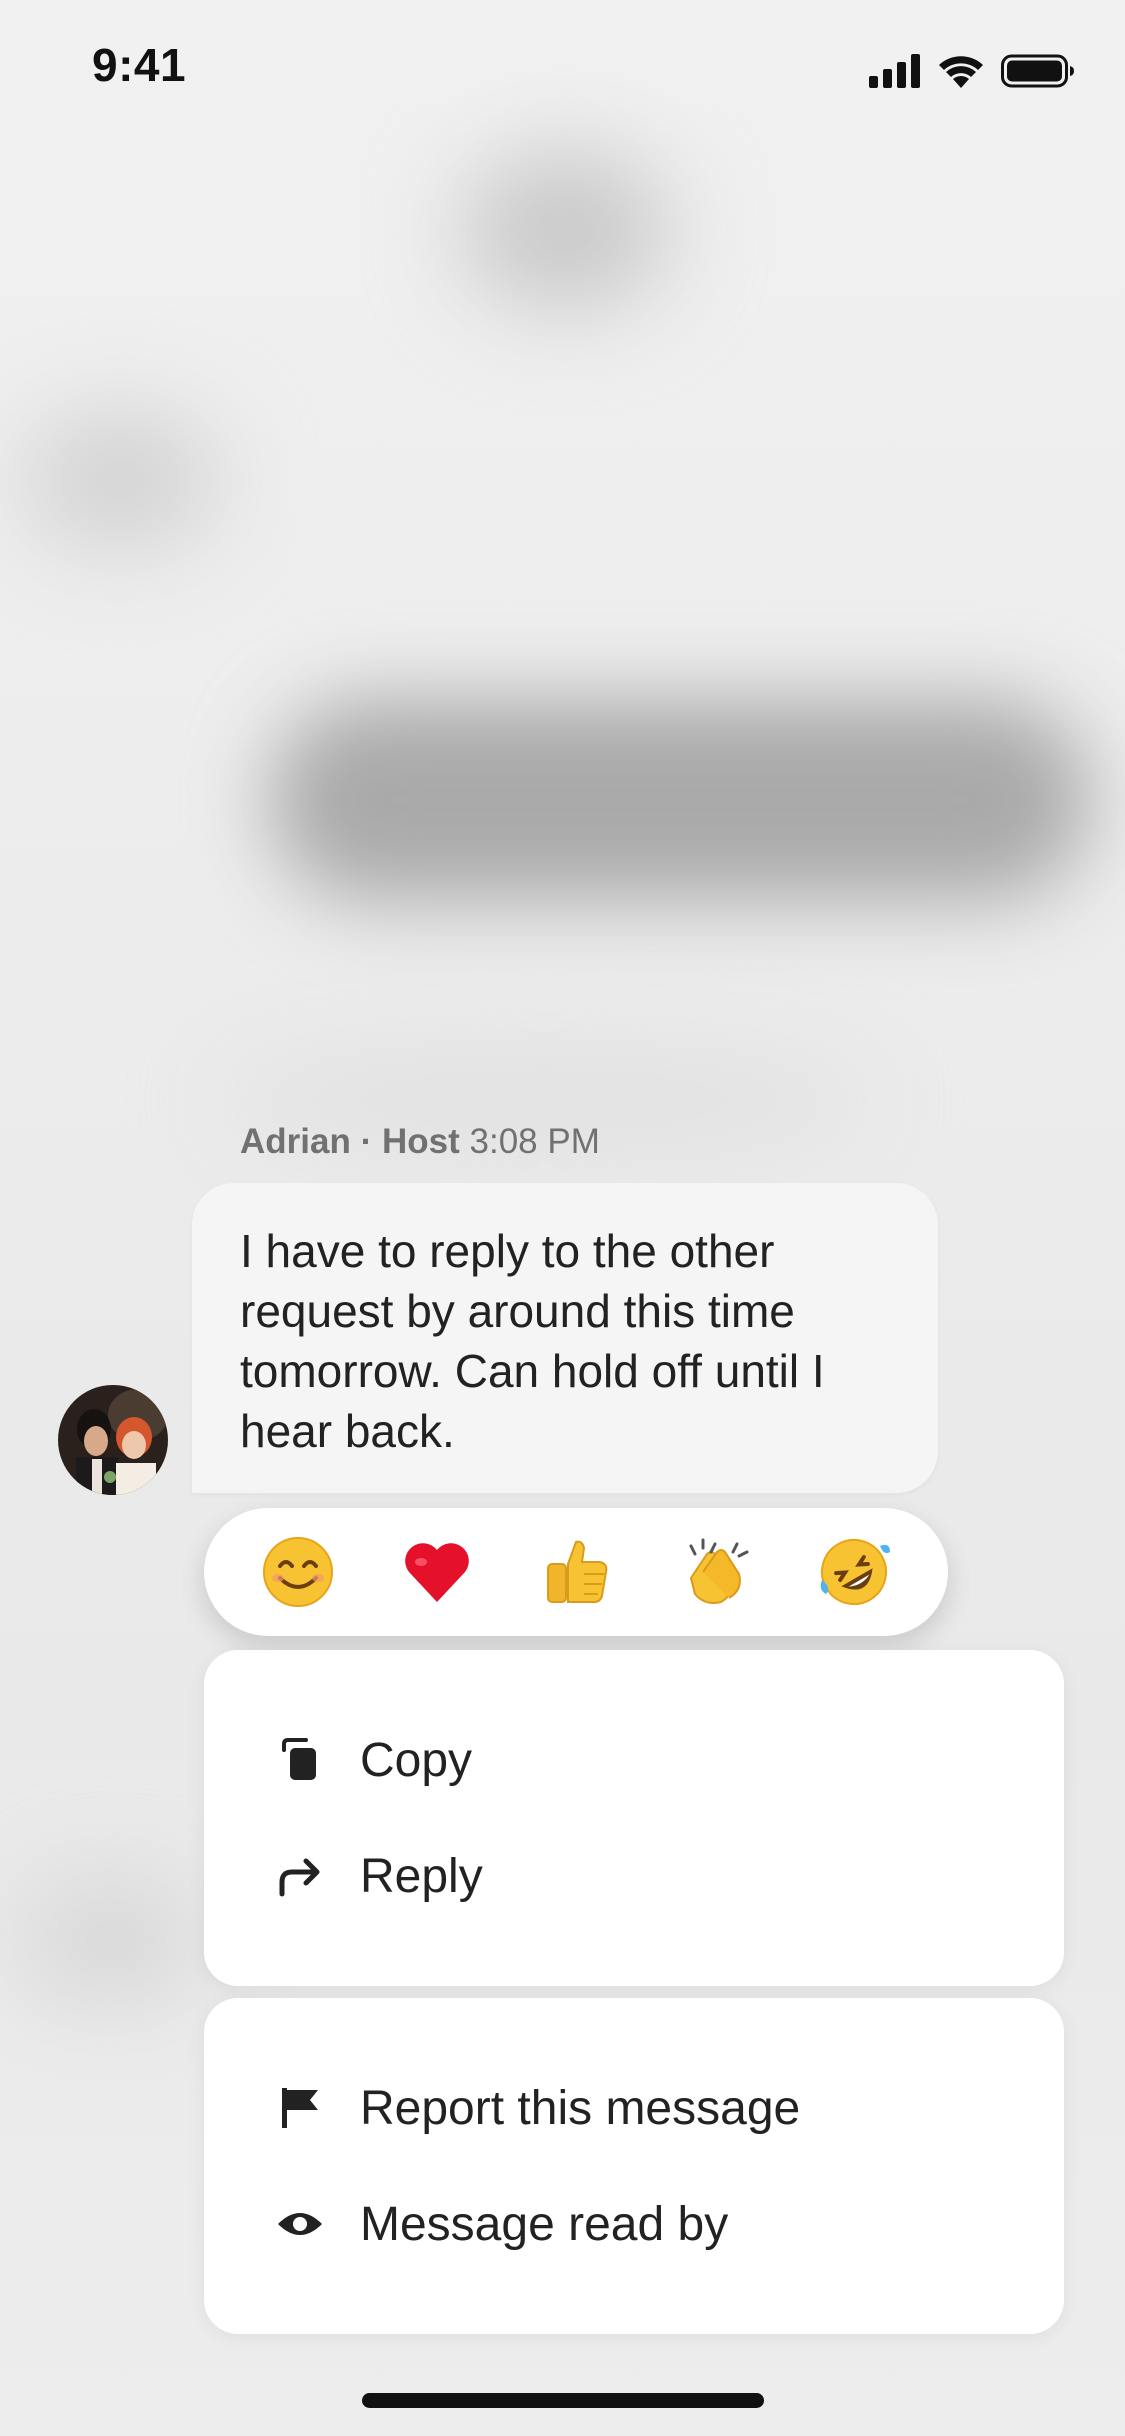 This screenshot has height=2436, width=1125. I want to click on eye-icon, so click(300, 2224).